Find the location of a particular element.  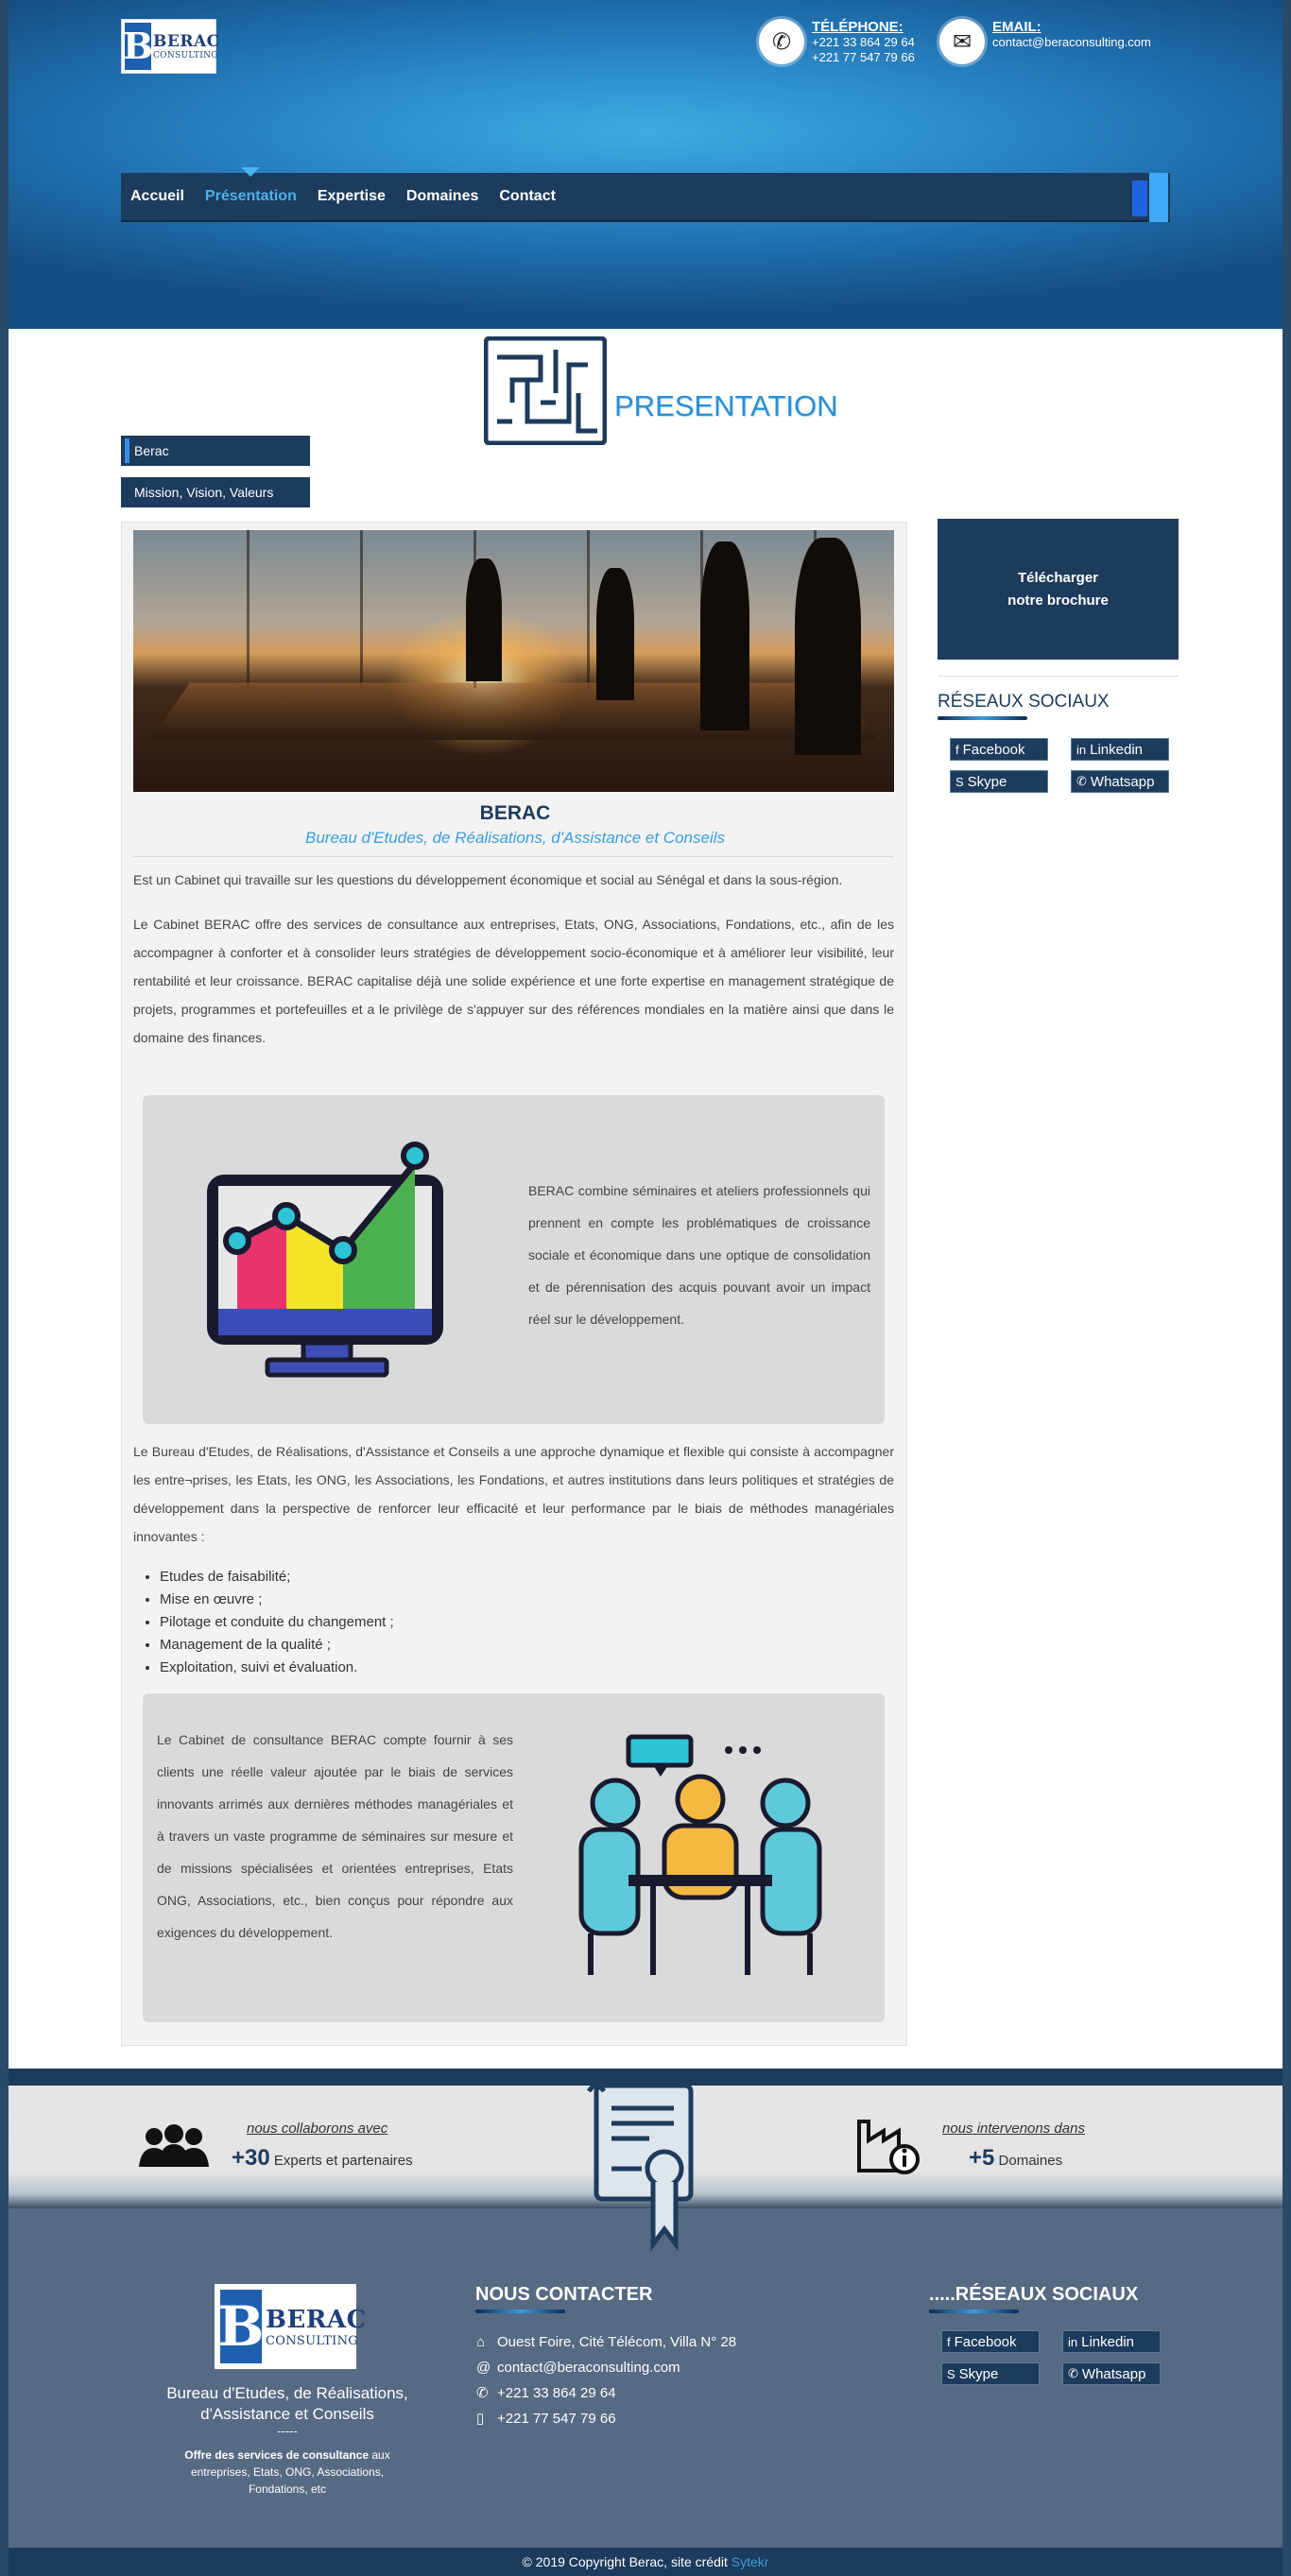

footer-logo-line2: CONSULTING is located at coordinates (312, 2340).